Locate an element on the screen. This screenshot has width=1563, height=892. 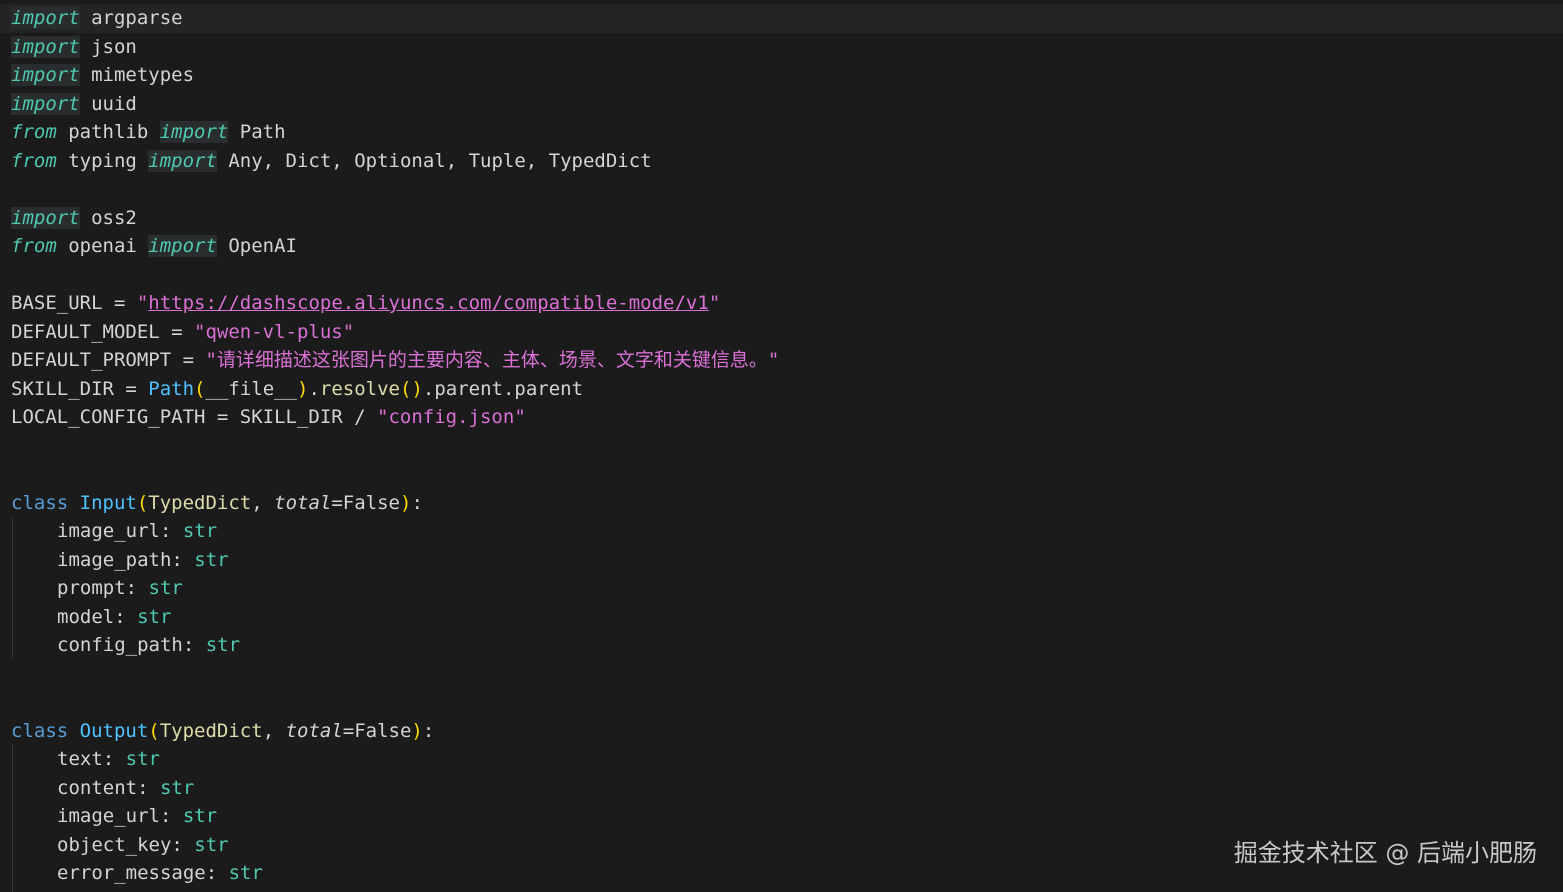
imported-names: Path is located at coordinates (257, 132).